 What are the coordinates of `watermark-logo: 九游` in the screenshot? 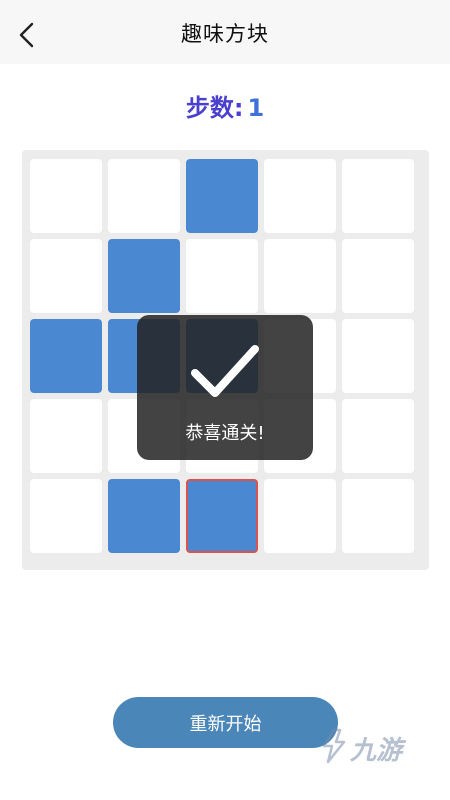 It's located at (370, 749).